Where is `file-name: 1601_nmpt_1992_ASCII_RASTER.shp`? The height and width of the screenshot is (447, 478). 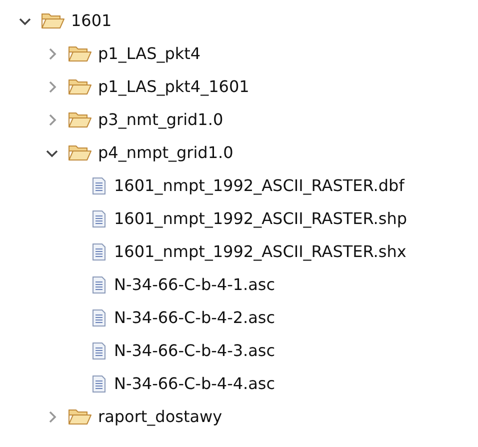 file-name: 1601_nmpt_1992_ASCII_RASTER.shp is located at coordinates (261, 218).